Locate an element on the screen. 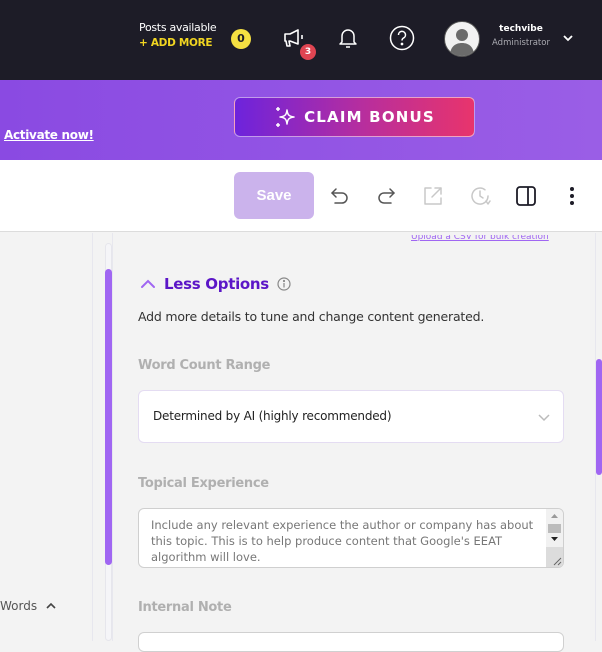 This screenshot has height=652, width=602. history-icon is located at coordinates (481, 196).